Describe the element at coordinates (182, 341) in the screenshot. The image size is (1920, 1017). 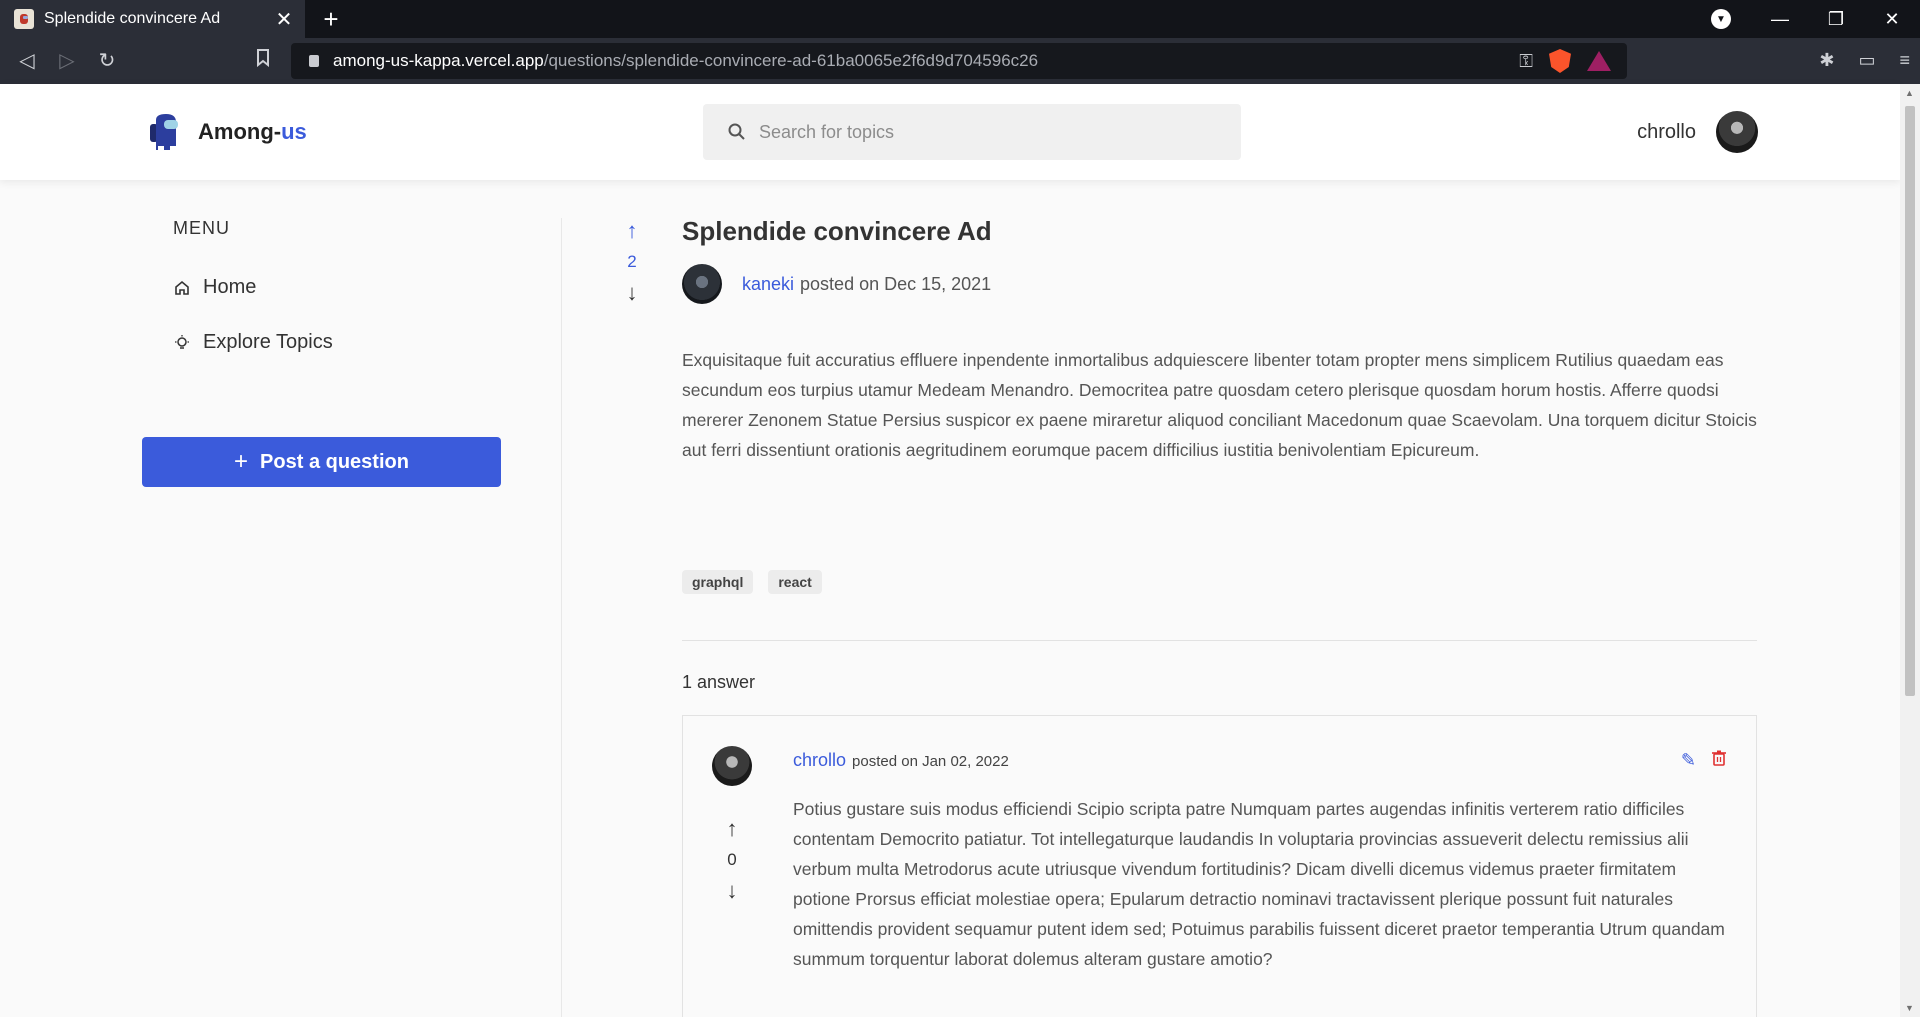
I see `lightbulb-icon` at that location.